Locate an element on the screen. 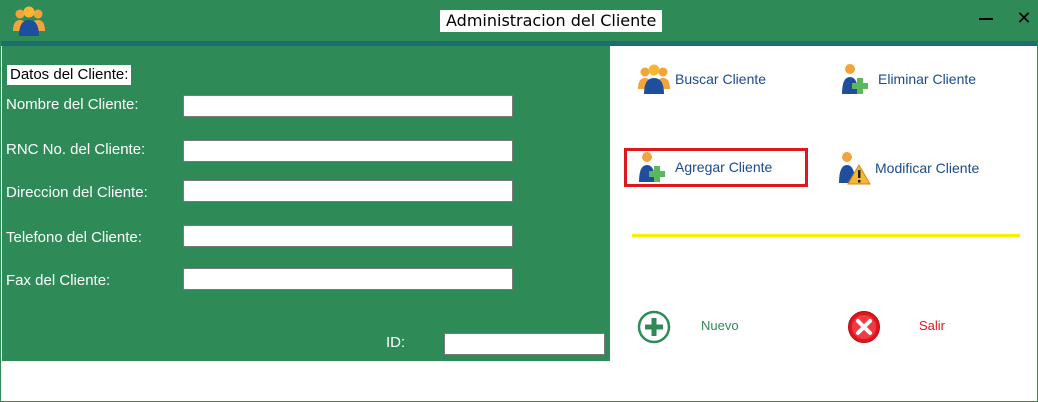 The image size is (1038, 402). modify-client-button: Modificar Cliente is located at coordinates (908, 168).